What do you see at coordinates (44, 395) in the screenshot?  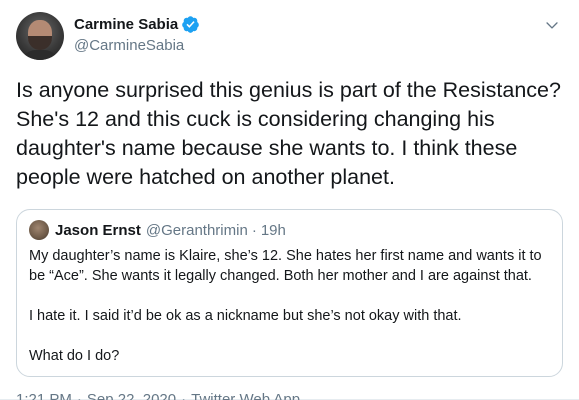 I see `tweet-time: 1:21 PM` at bounding box center [44, 395].